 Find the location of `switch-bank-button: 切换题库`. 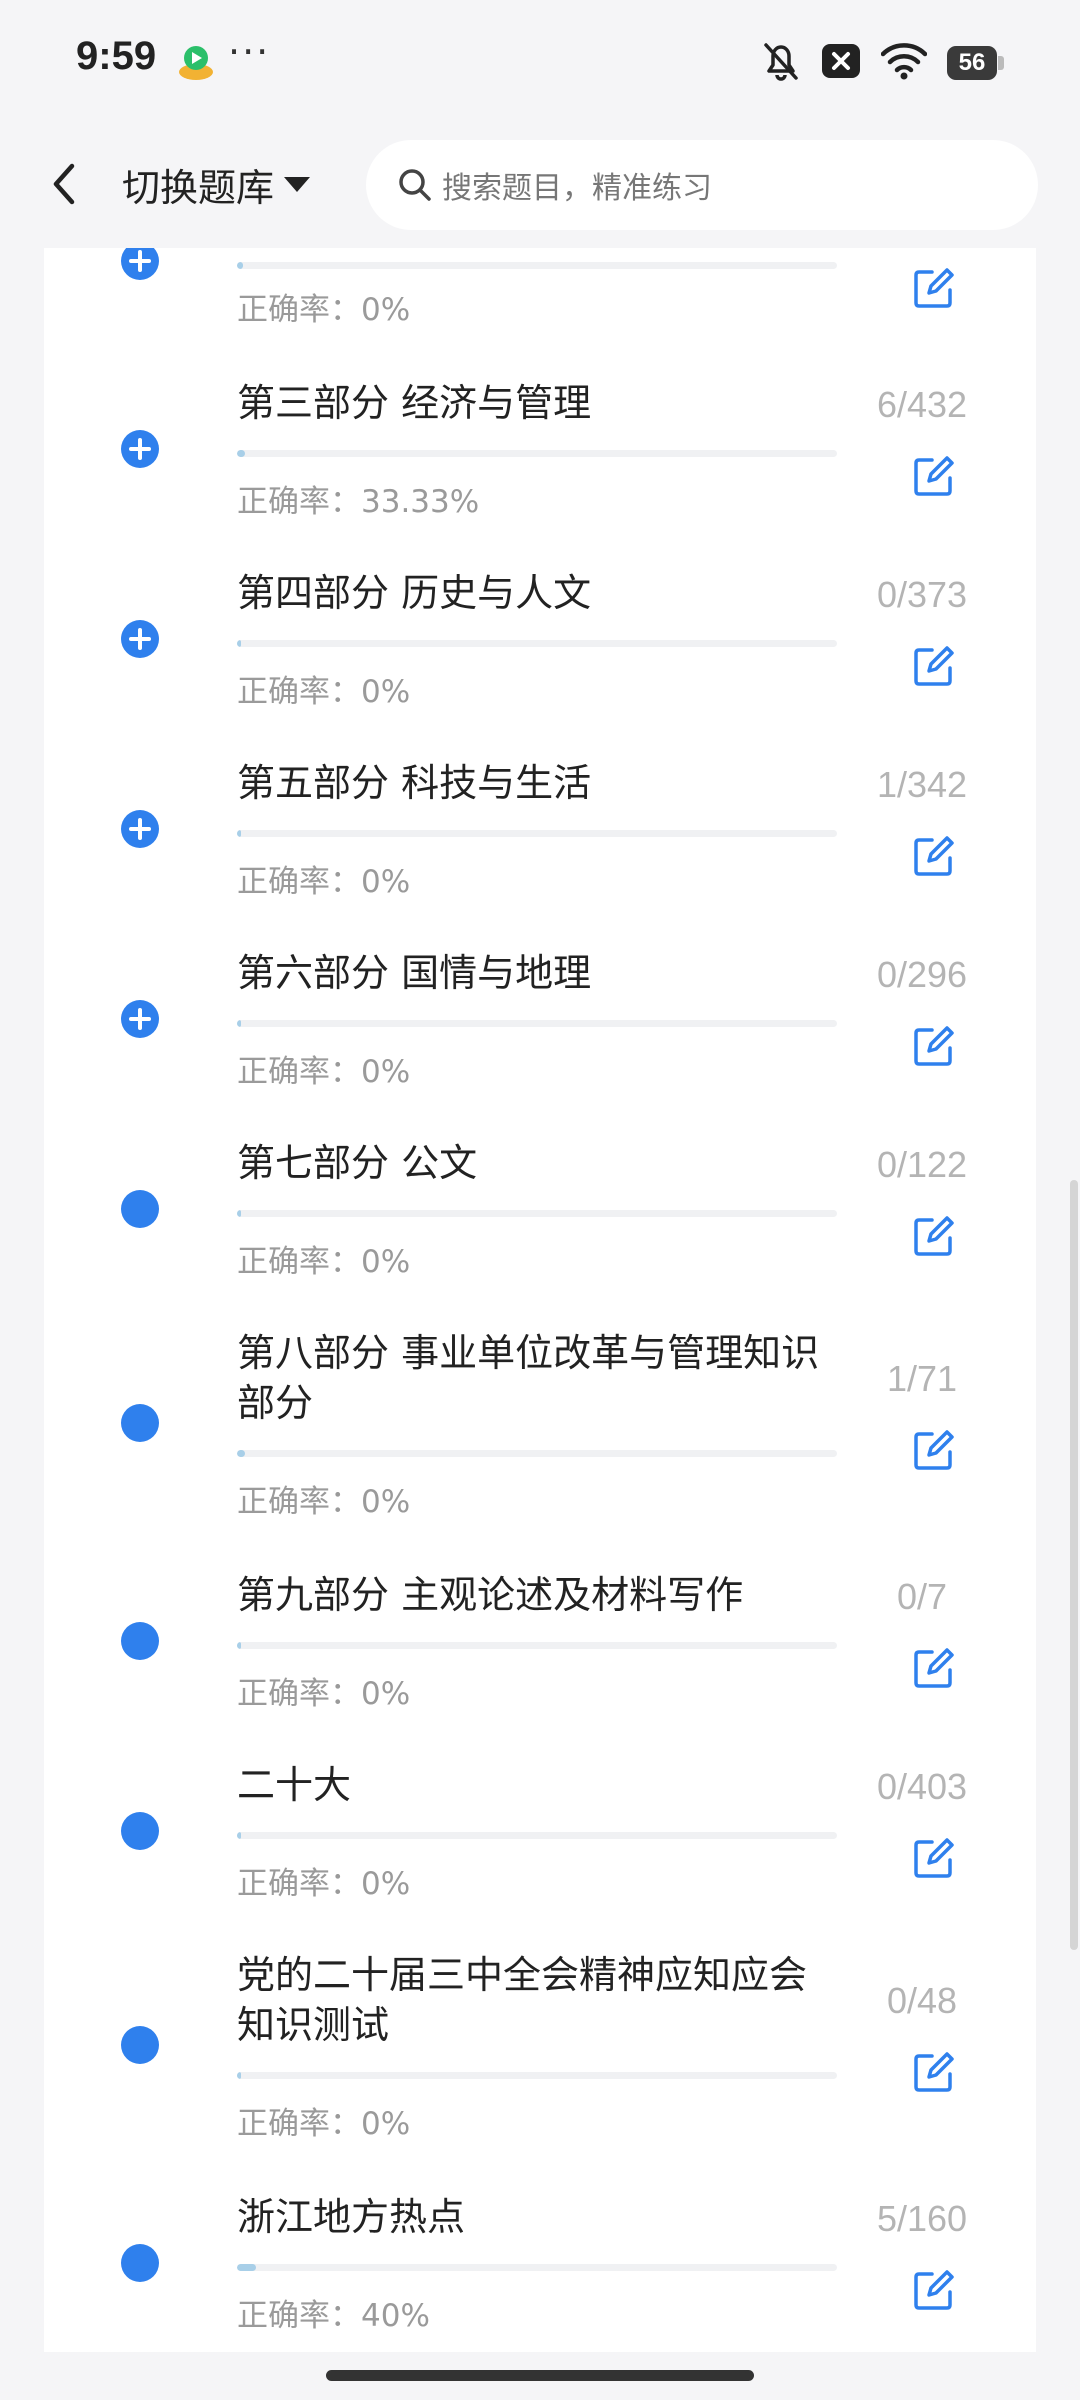

switch-bank-button: 切换题库 is located at coordinates (216, 184).